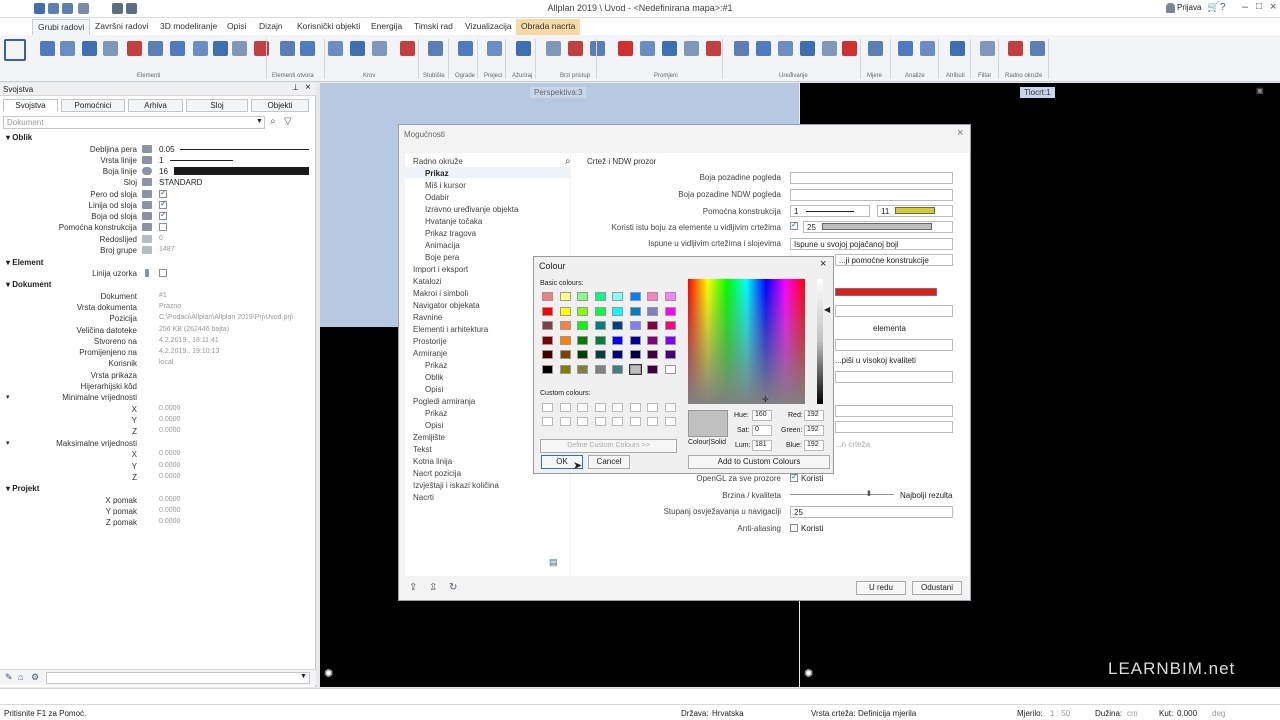  What do you see at coordinates (450, 233) in the screenshot?
I see `nav-item-7: Prikaz tragova` at bounding box center [450, 233].